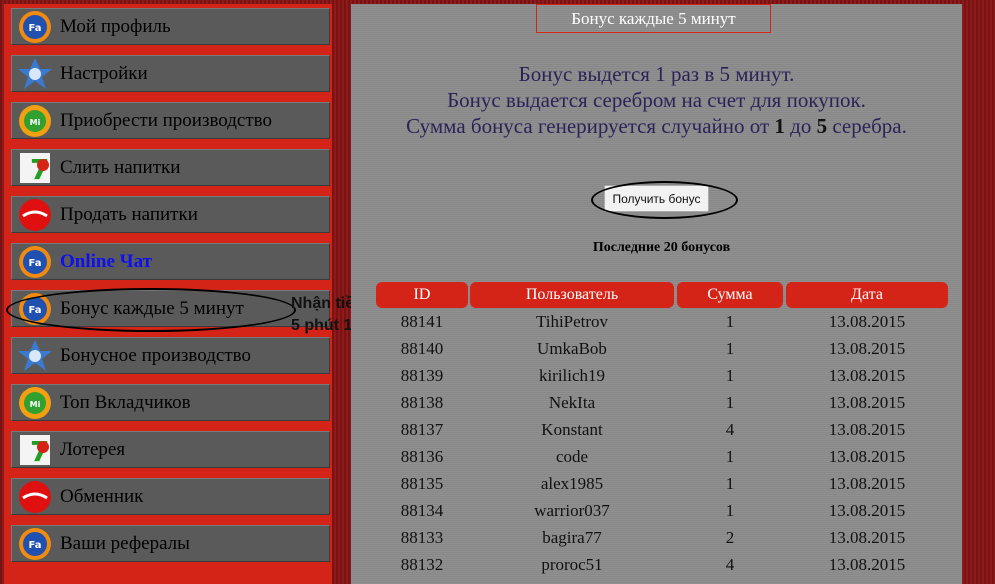 The height and width of the screenshot is (584, 995). Describe the element at coordinates (572, 456) in the screenshot. I see `cell-user: code` at that location.